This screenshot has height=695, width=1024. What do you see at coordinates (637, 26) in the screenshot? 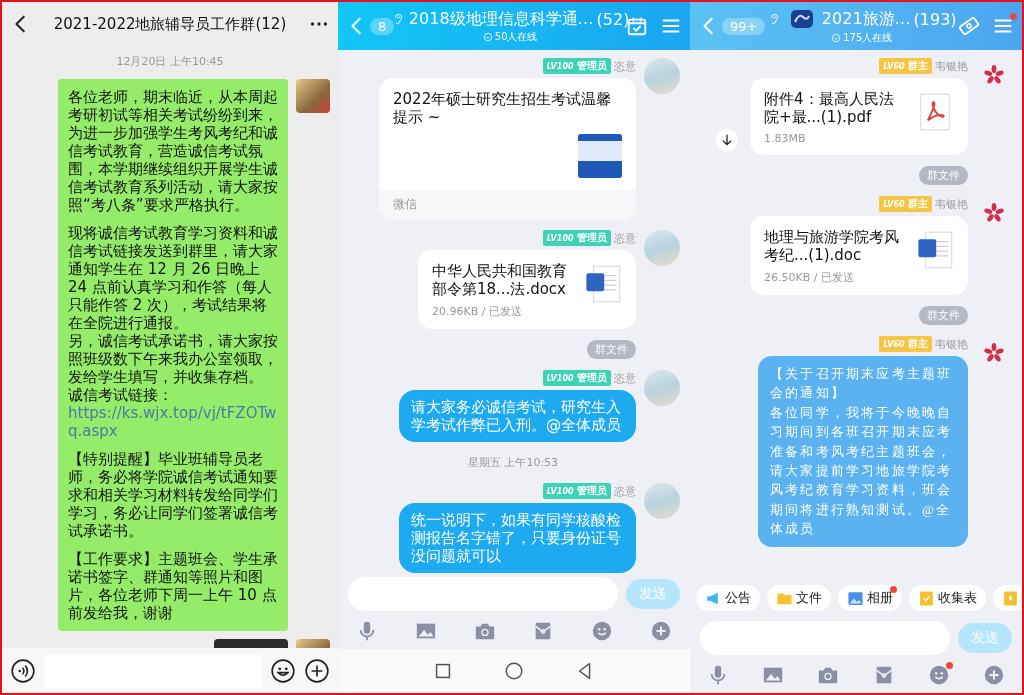
I see `calendar-check-icon` at bounding box center [637, 26].